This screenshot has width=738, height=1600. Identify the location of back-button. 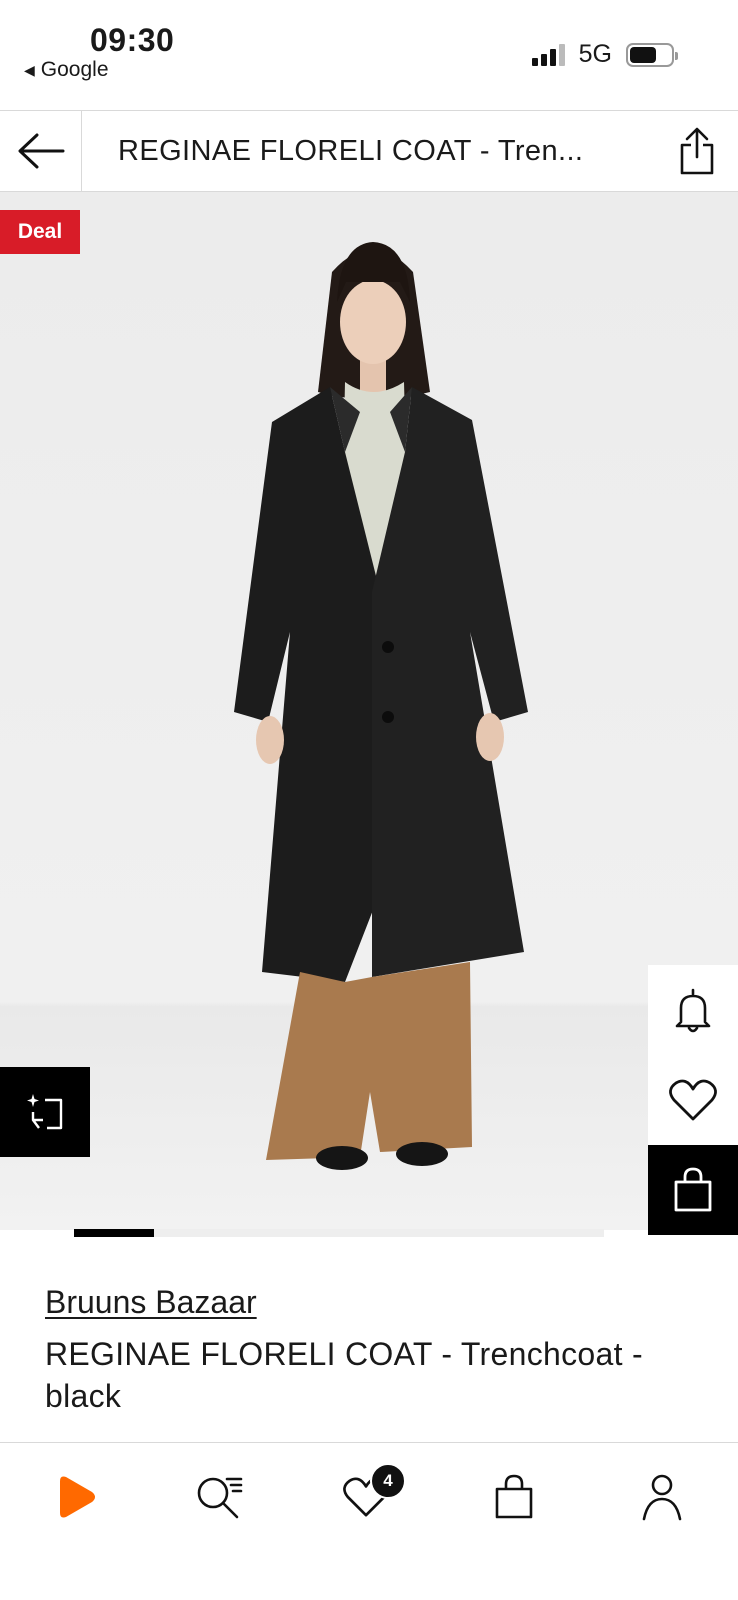
(41, 151).